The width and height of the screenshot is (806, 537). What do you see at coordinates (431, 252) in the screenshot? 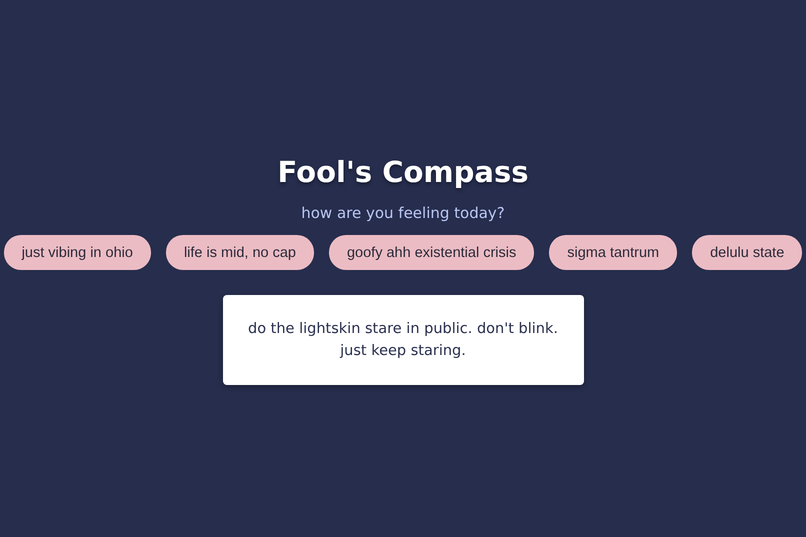
I see `mood-button: goofy ahh existential crisis` at bounding box center [431, 252].